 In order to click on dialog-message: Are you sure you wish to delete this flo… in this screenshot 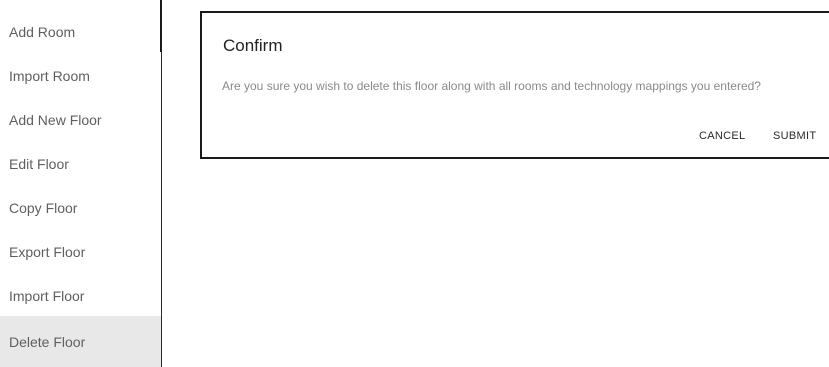, I will do `click(491, 86)`.